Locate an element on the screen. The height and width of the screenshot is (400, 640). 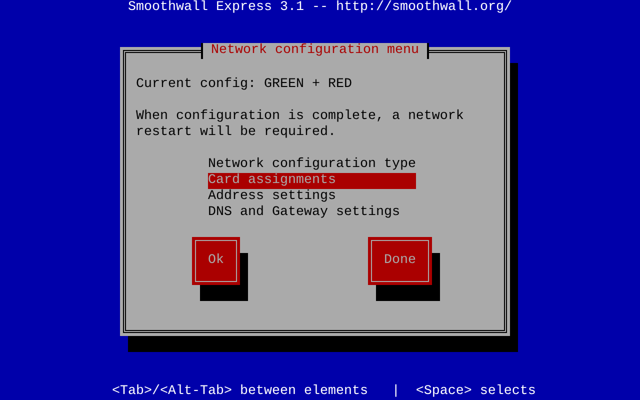
help-line: <Tab>/<Alt-Tab> between elements | <Space> selects is located at coordinates (324, 391).